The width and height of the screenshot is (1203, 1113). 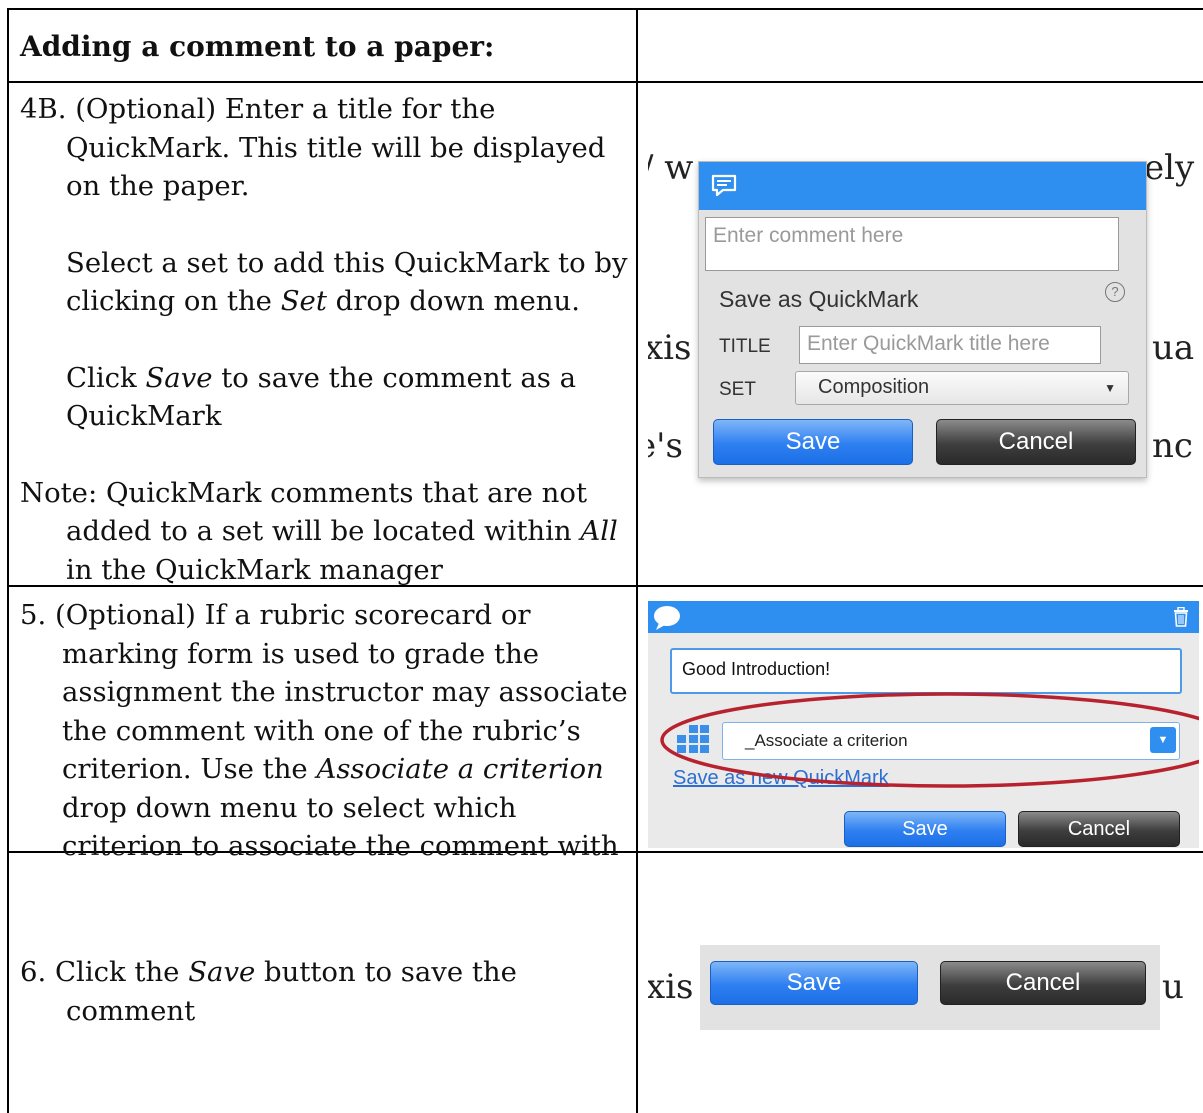 What do you see at coordinates (460, 769) in the screenshot?
I see `associate-criterion-emphasis: Associate a criterion` at bounding box center [460, 769].